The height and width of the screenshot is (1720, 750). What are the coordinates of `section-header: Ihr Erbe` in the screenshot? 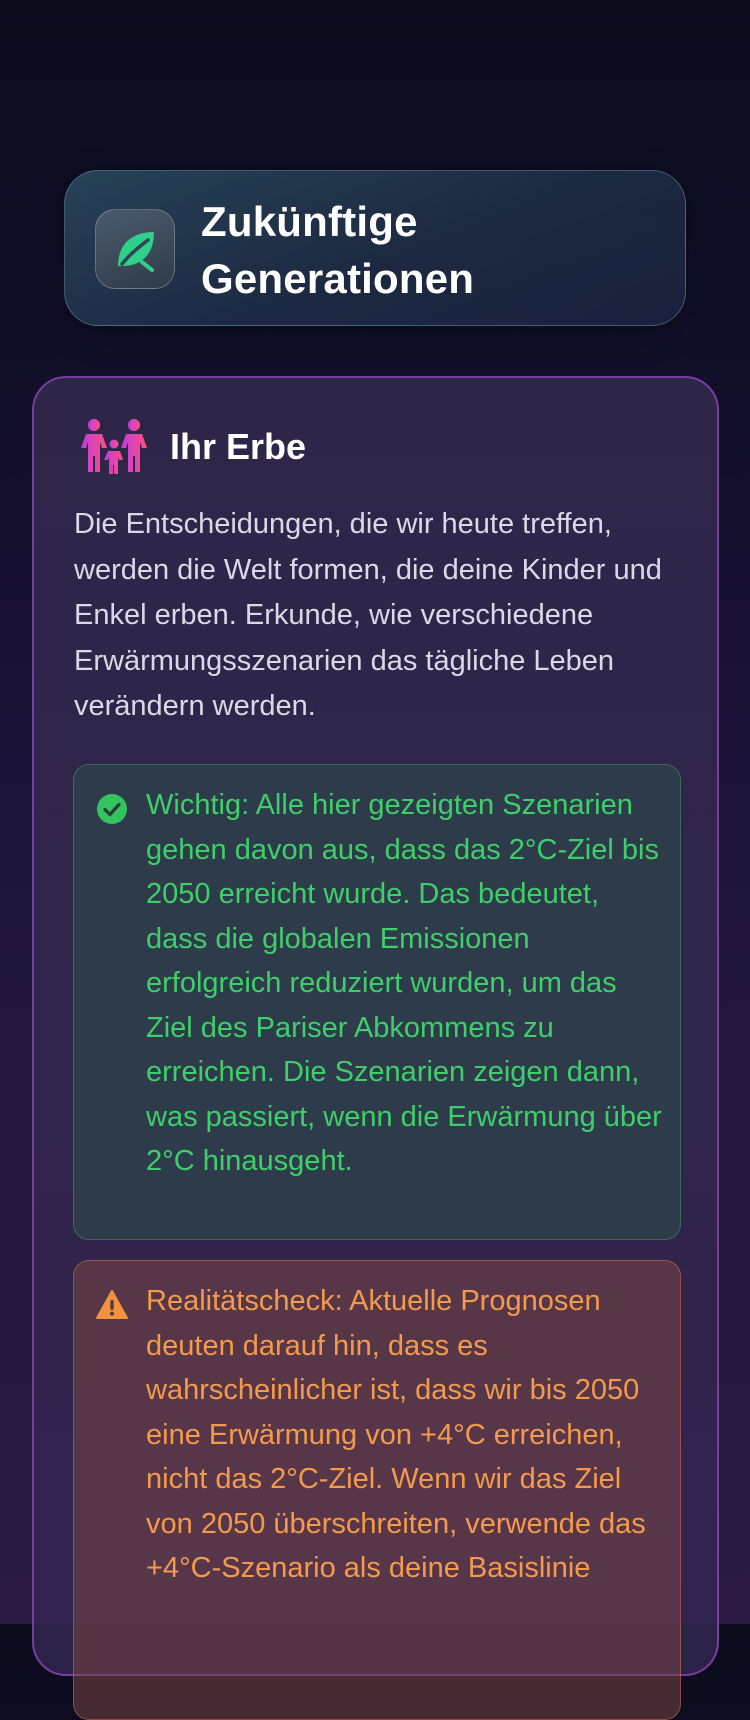 It's located at (193, 447).